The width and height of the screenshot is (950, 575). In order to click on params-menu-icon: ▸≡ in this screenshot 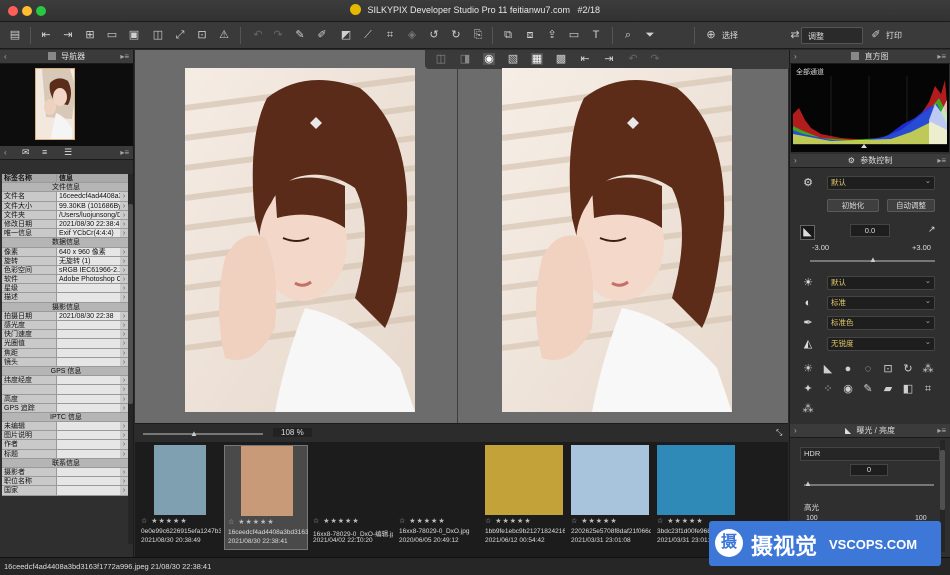, I will do `click(941, 161)`.